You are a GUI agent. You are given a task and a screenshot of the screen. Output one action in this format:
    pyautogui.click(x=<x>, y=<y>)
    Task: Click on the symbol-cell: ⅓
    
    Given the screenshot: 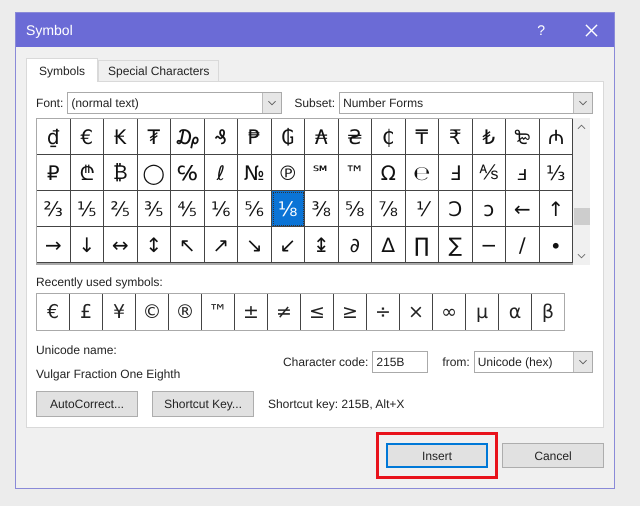 What is the action you would take?
    pyautogui.click(x=556, y=173)
    